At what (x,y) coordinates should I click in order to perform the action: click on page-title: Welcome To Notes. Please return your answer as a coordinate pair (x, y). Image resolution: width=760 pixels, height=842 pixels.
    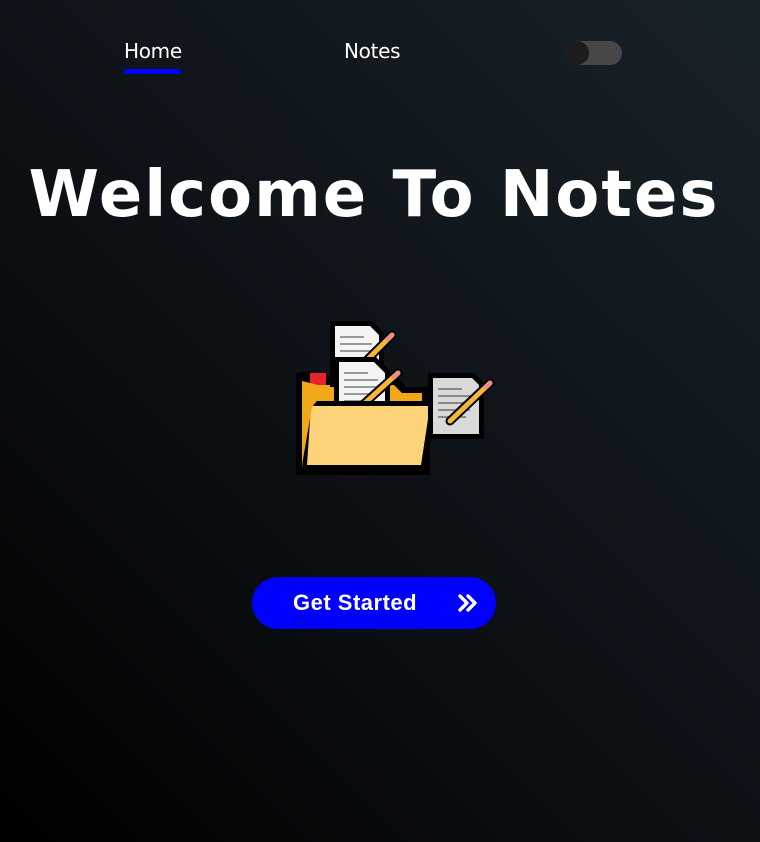
    Looking at the image, I should click on (374, 195).